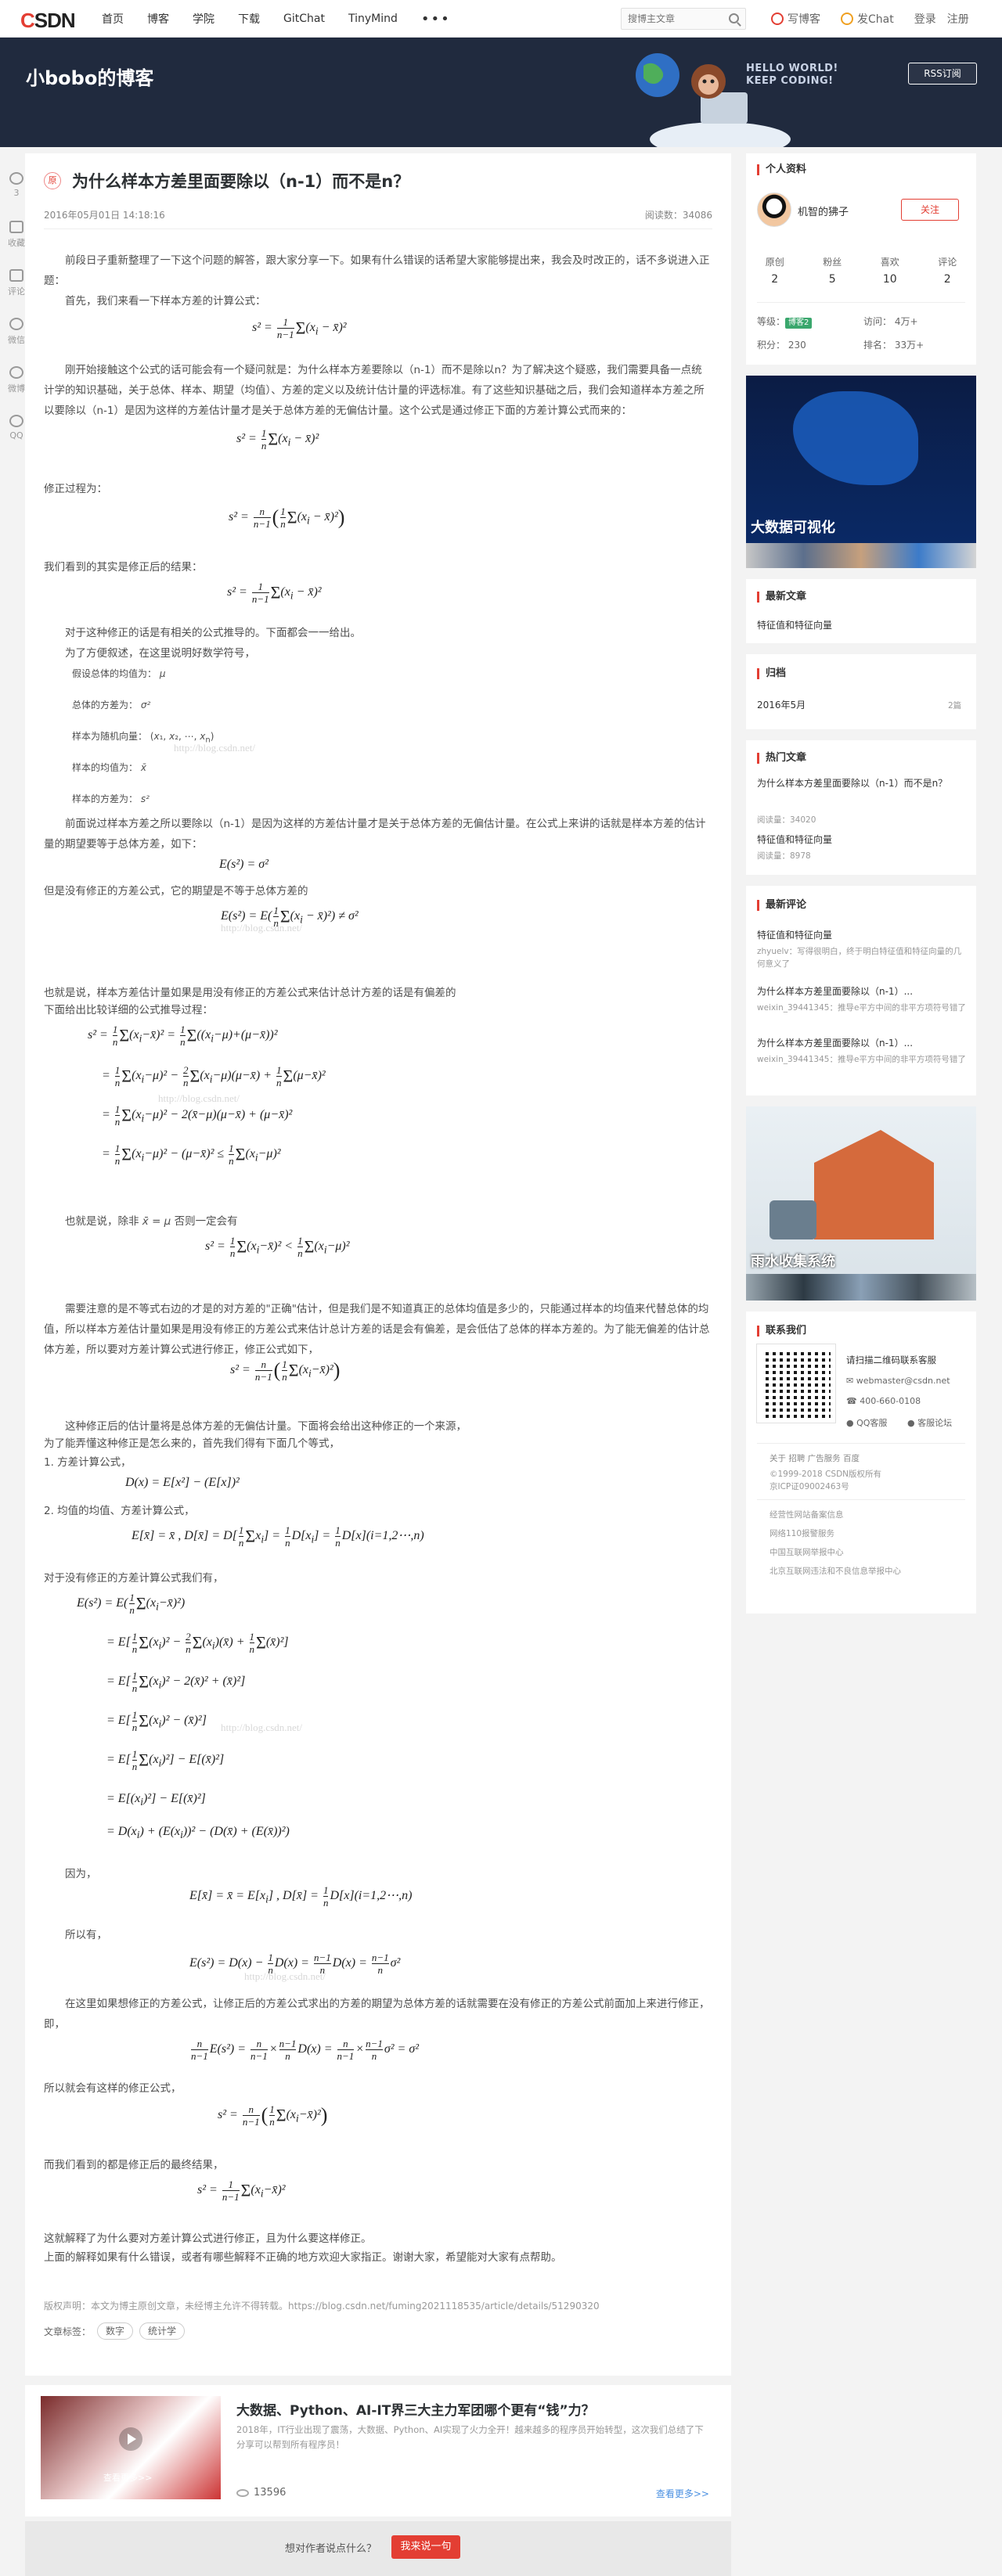  What do you see at coordinates (861, 1059) in the screenshot?
I see `comment-text: weixin_39441345：推导e平方中间的非平方项符号错了` at bounding box center [861, 1059].